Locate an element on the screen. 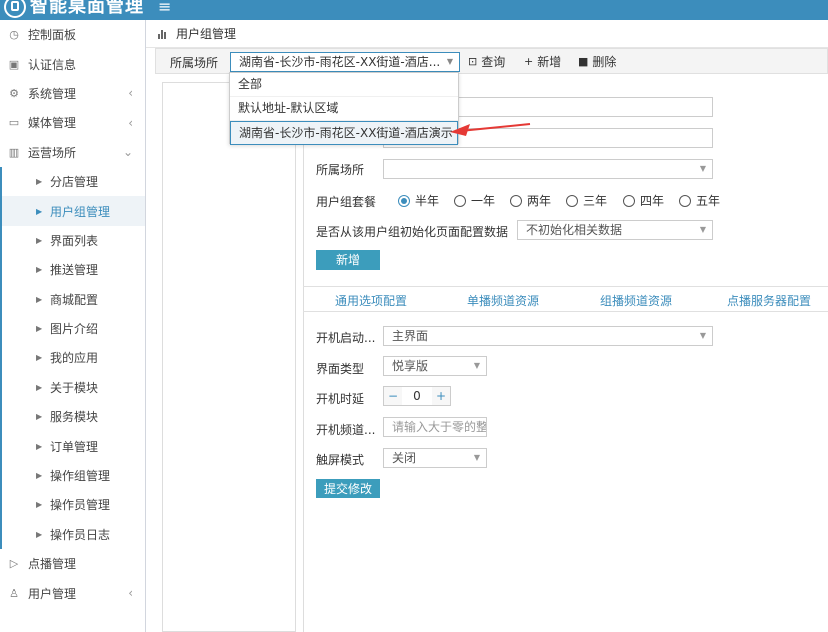 The width and height of the screenshot is (828, 632). tab-multicast: 组播频道资源 is located at coordinates (636, 300).